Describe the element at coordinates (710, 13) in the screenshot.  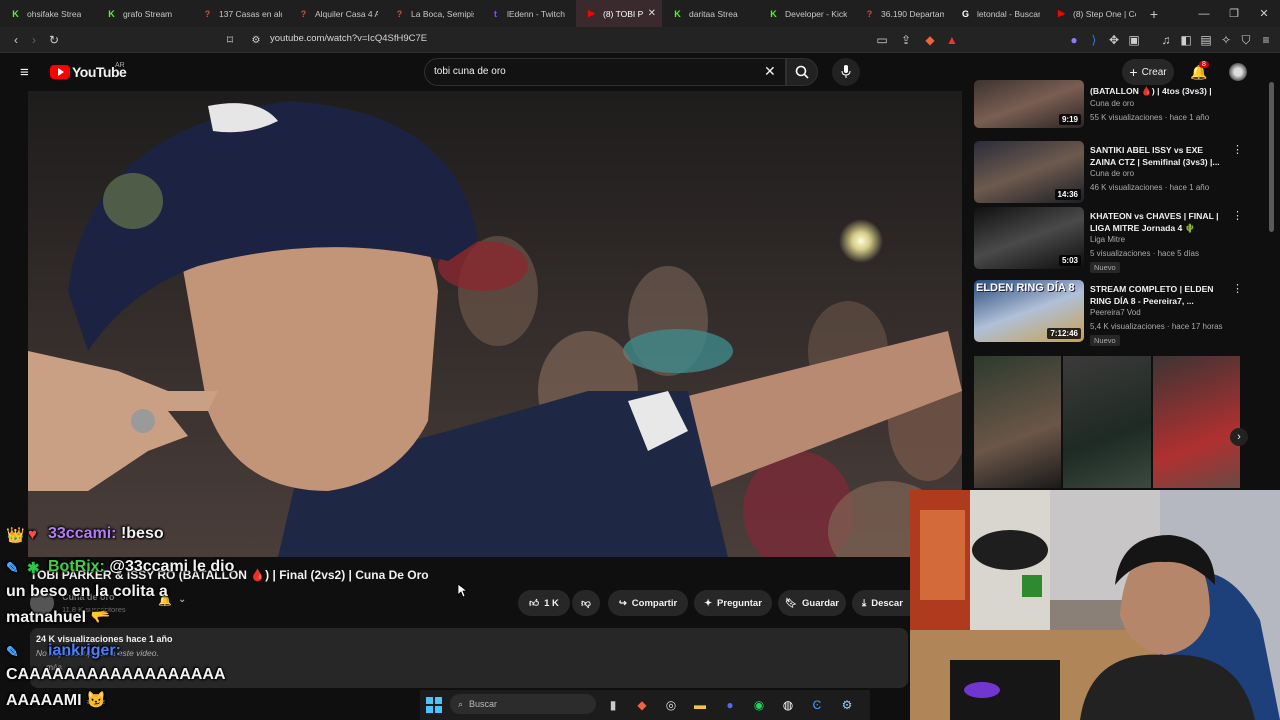
I see `browser-tab: Kdaritaa Strea` at that location.